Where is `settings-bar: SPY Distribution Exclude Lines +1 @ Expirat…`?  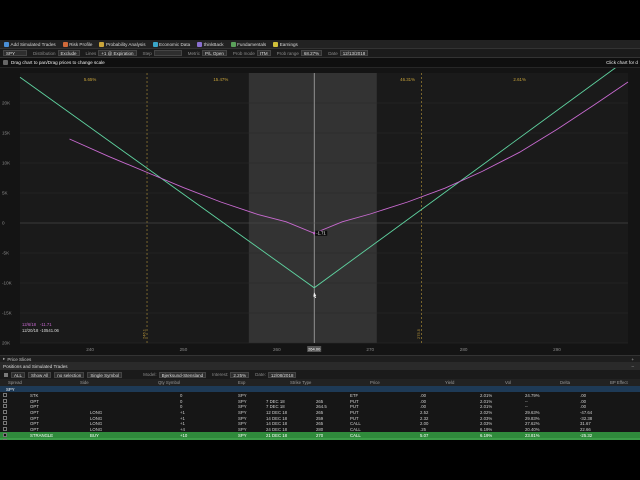
settings-bar: SPY Distribution Exclude Lines +1 @ Expirat… is located at coordinates (320, 53).